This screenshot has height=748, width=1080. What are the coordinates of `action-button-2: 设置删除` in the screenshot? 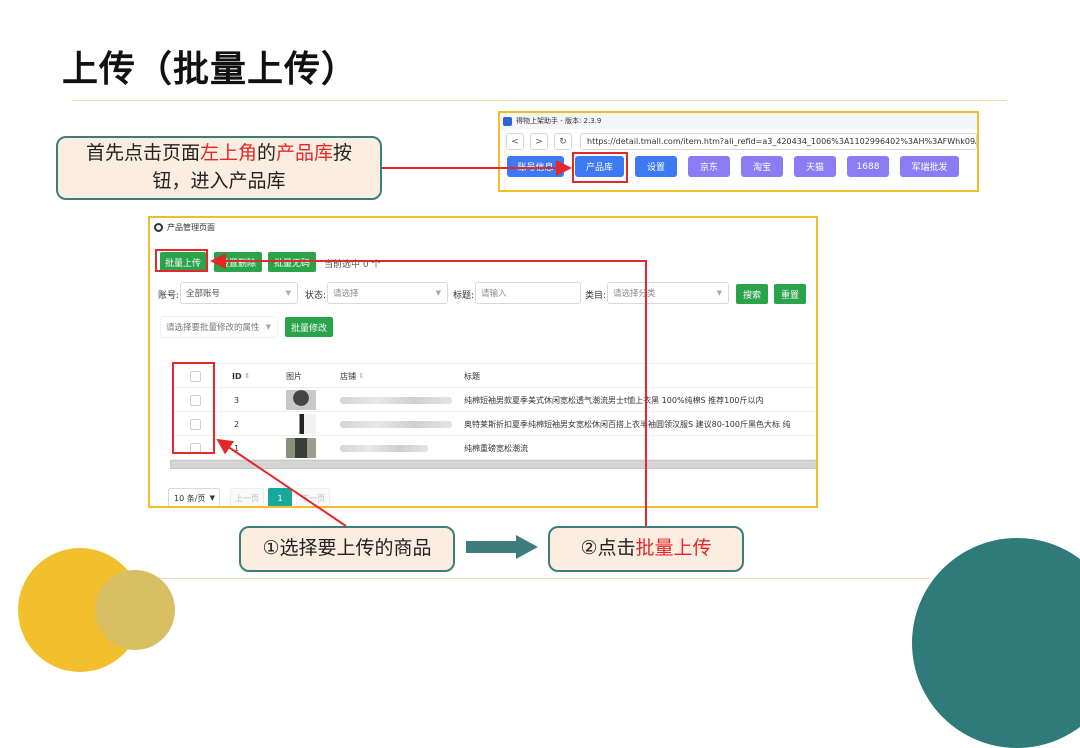 It's located at (238, 262).